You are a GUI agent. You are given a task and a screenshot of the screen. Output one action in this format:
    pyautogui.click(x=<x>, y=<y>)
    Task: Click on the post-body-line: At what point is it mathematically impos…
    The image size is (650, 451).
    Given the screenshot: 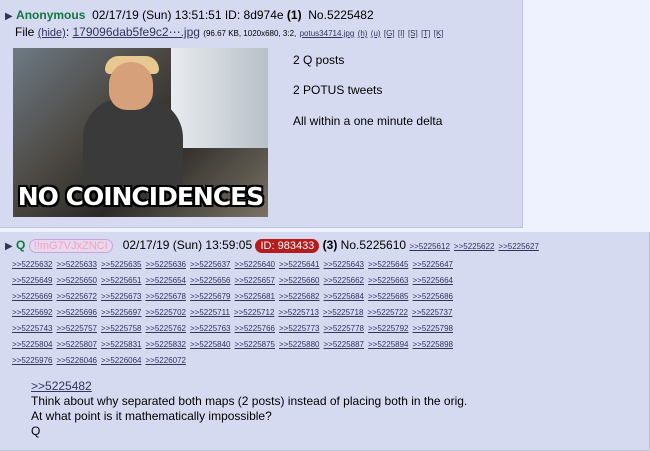 What is the action you would take?
    pyautogui.click(x=151, y=416)
    